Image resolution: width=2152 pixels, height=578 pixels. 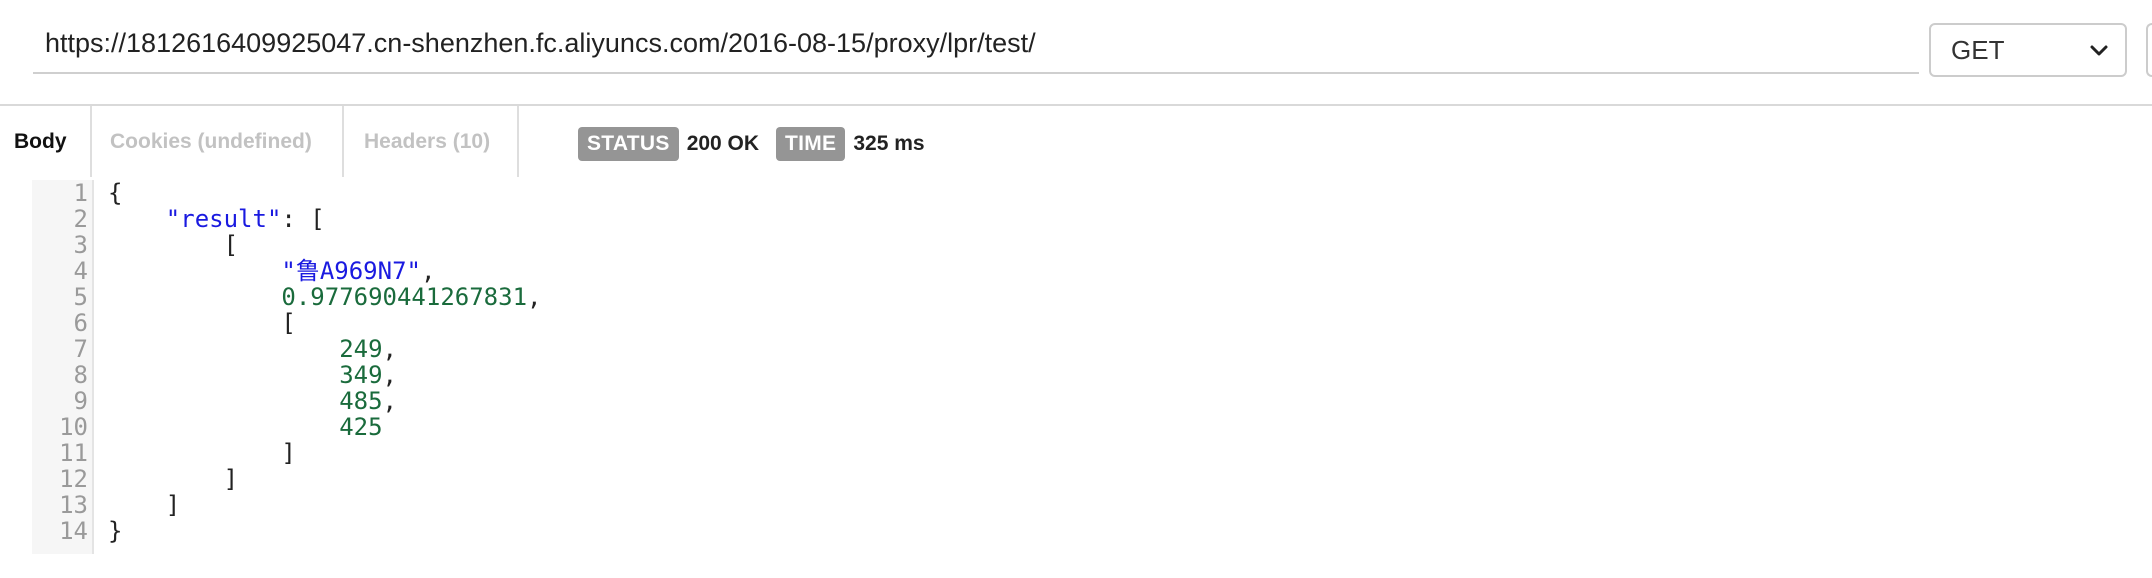 I want to click on code-line: {, so click(x=115, y=193).